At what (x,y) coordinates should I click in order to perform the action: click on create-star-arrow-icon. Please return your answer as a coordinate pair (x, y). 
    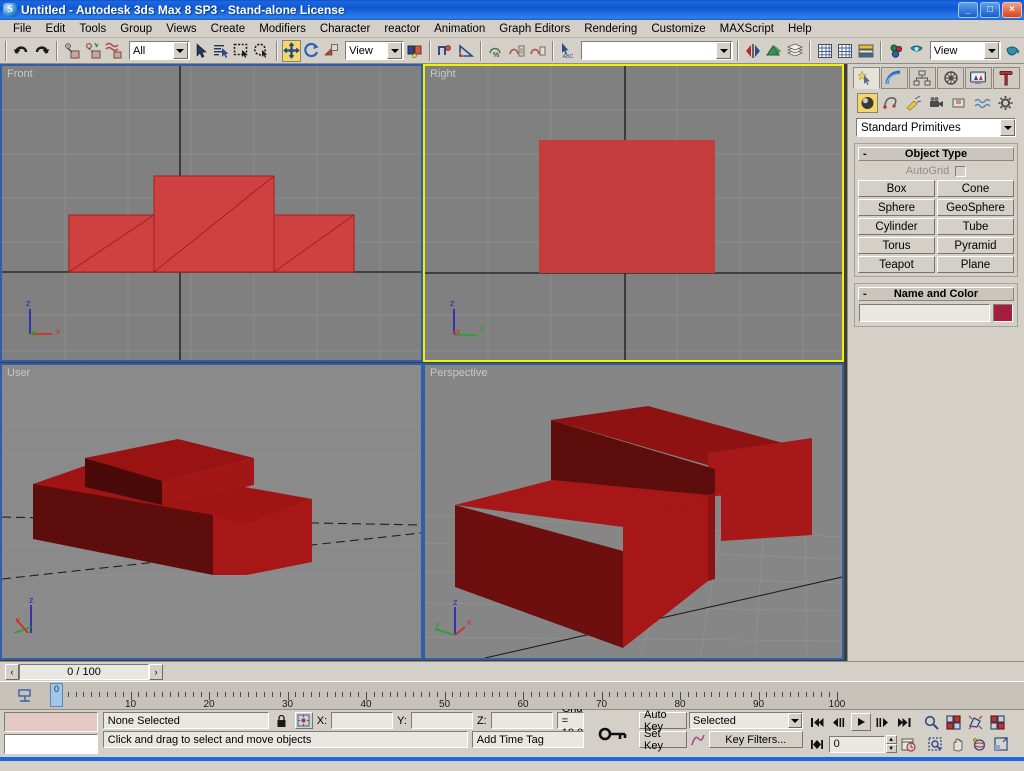
    Looking at the image, I should click on (866, 78).